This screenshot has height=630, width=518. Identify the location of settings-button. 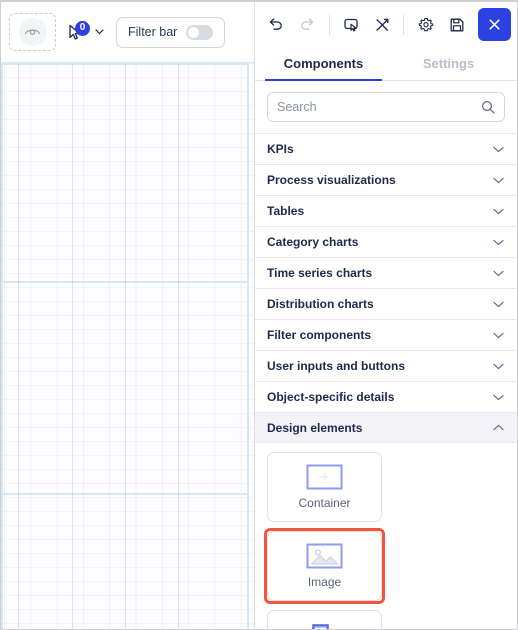
(425, 24).